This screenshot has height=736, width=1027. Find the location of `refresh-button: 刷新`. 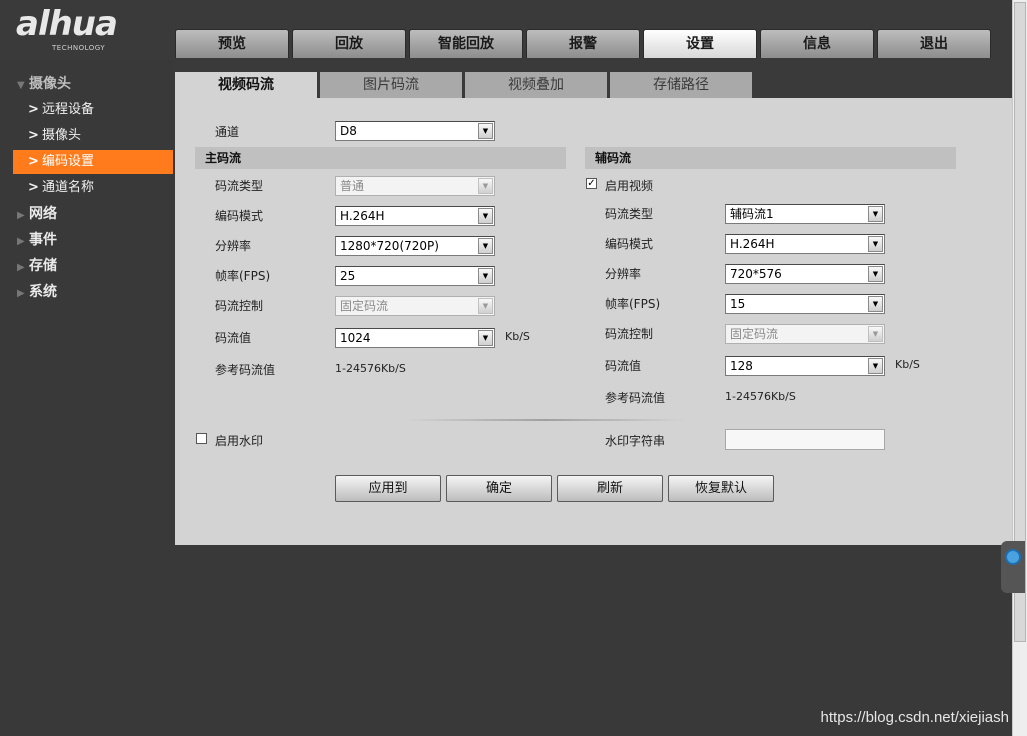

refresh-button: 刷新 is located at coordinates (610, 488).